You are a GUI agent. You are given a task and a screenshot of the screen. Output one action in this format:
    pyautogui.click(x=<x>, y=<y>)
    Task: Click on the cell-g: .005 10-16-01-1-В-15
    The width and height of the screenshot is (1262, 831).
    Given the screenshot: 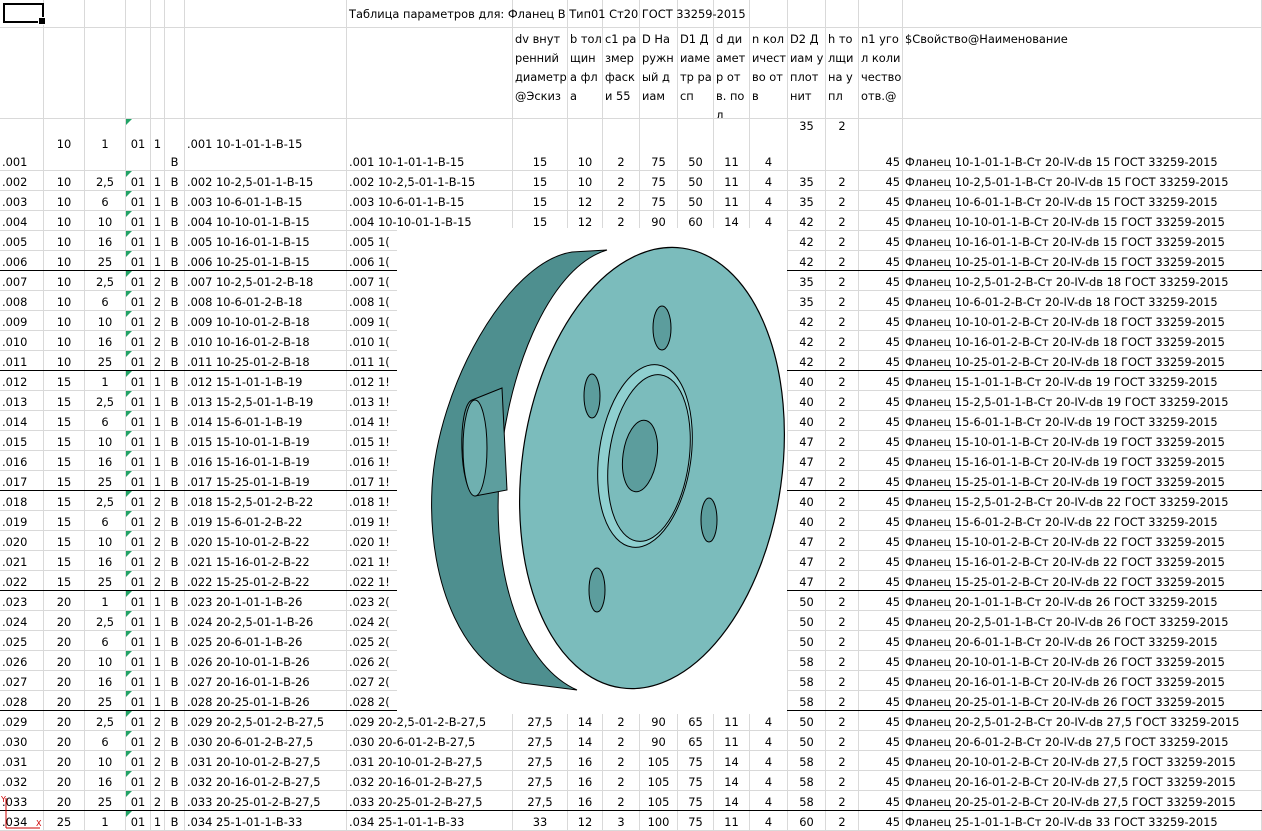 What is the action you would take?
    pyautogui.click(x=266, y=241)
    